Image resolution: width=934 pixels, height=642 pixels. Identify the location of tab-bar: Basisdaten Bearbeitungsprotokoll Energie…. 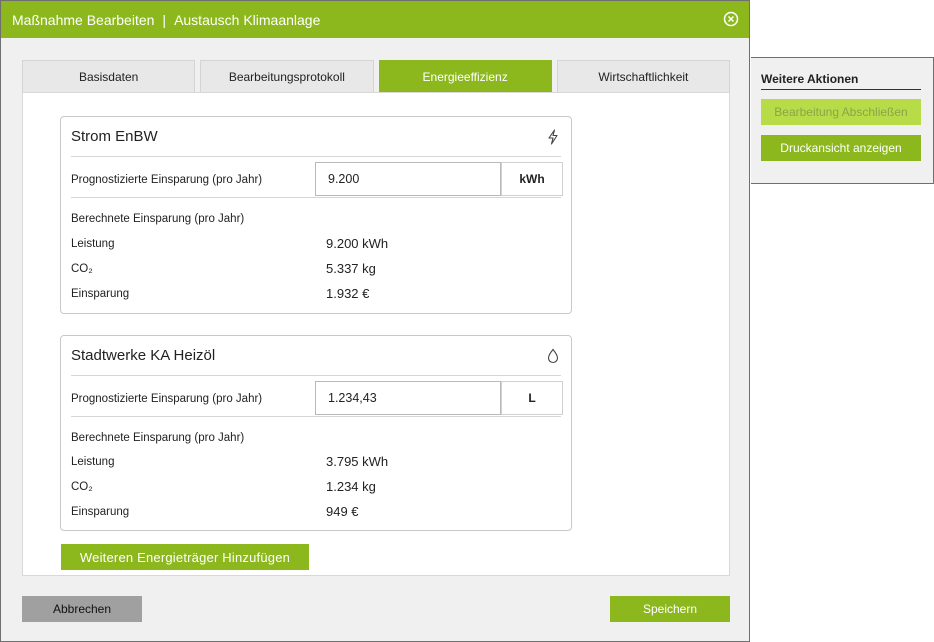
(376, 76).